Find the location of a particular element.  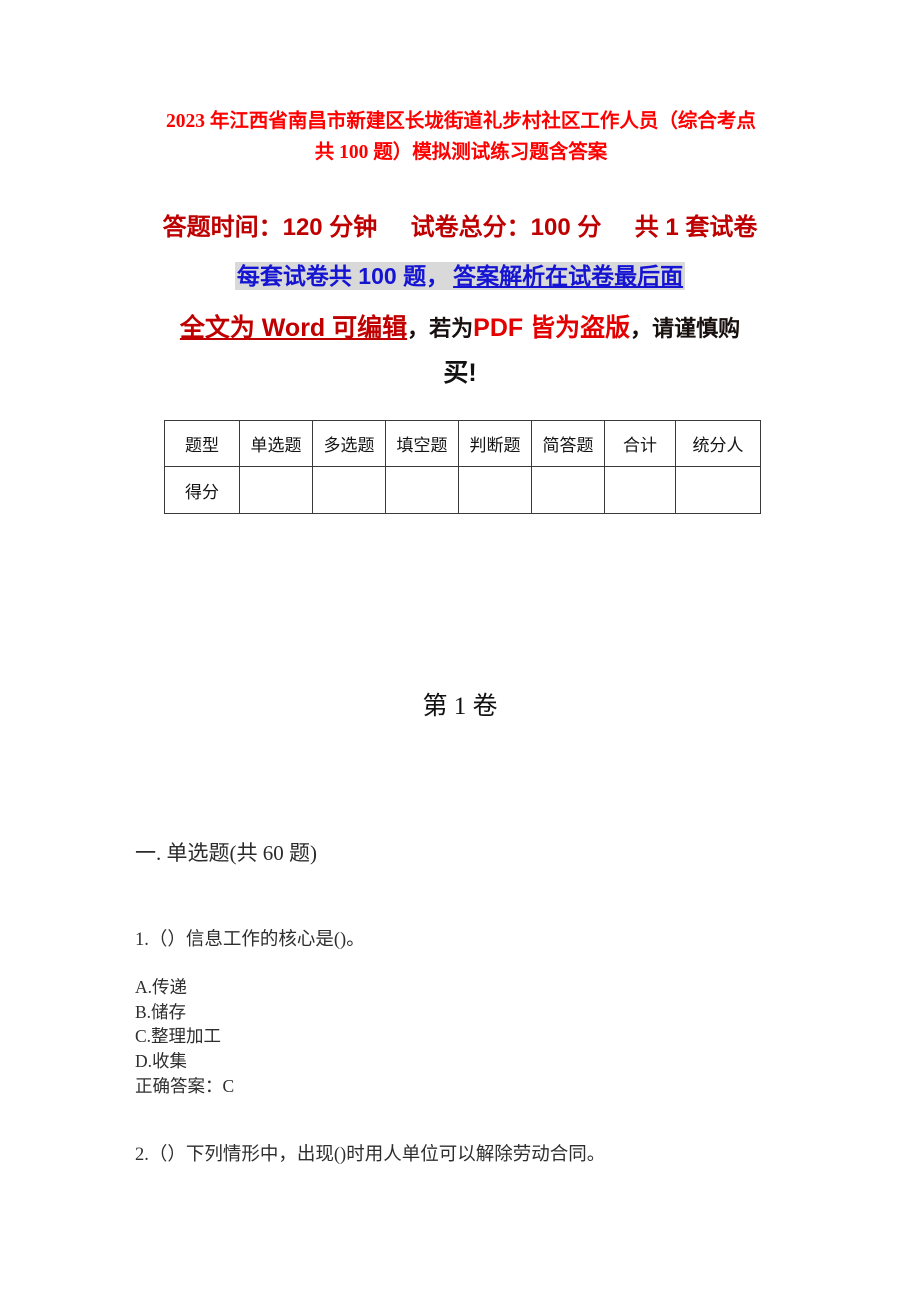

table-header-cell: 题型 is located at coordinates (202, 443).